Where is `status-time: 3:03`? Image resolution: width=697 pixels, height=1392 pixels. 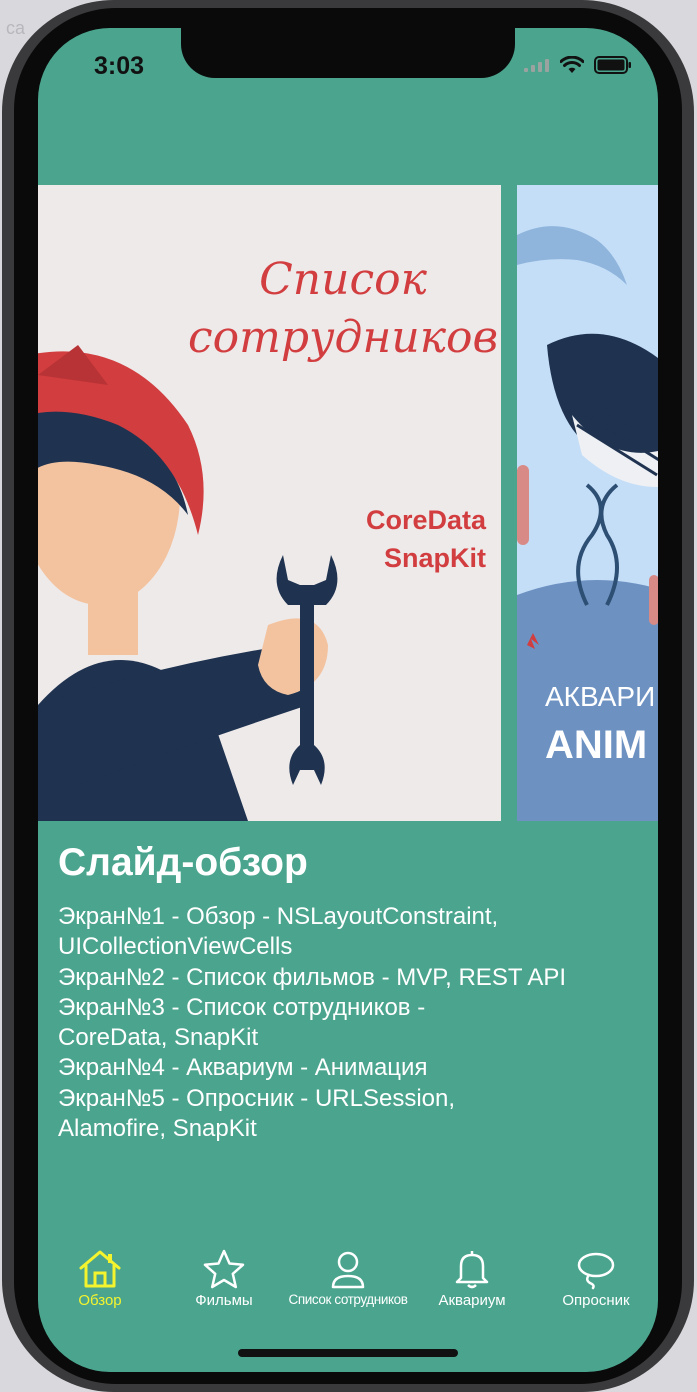 status-time: 3:03 is located at coordinates (119, 66).